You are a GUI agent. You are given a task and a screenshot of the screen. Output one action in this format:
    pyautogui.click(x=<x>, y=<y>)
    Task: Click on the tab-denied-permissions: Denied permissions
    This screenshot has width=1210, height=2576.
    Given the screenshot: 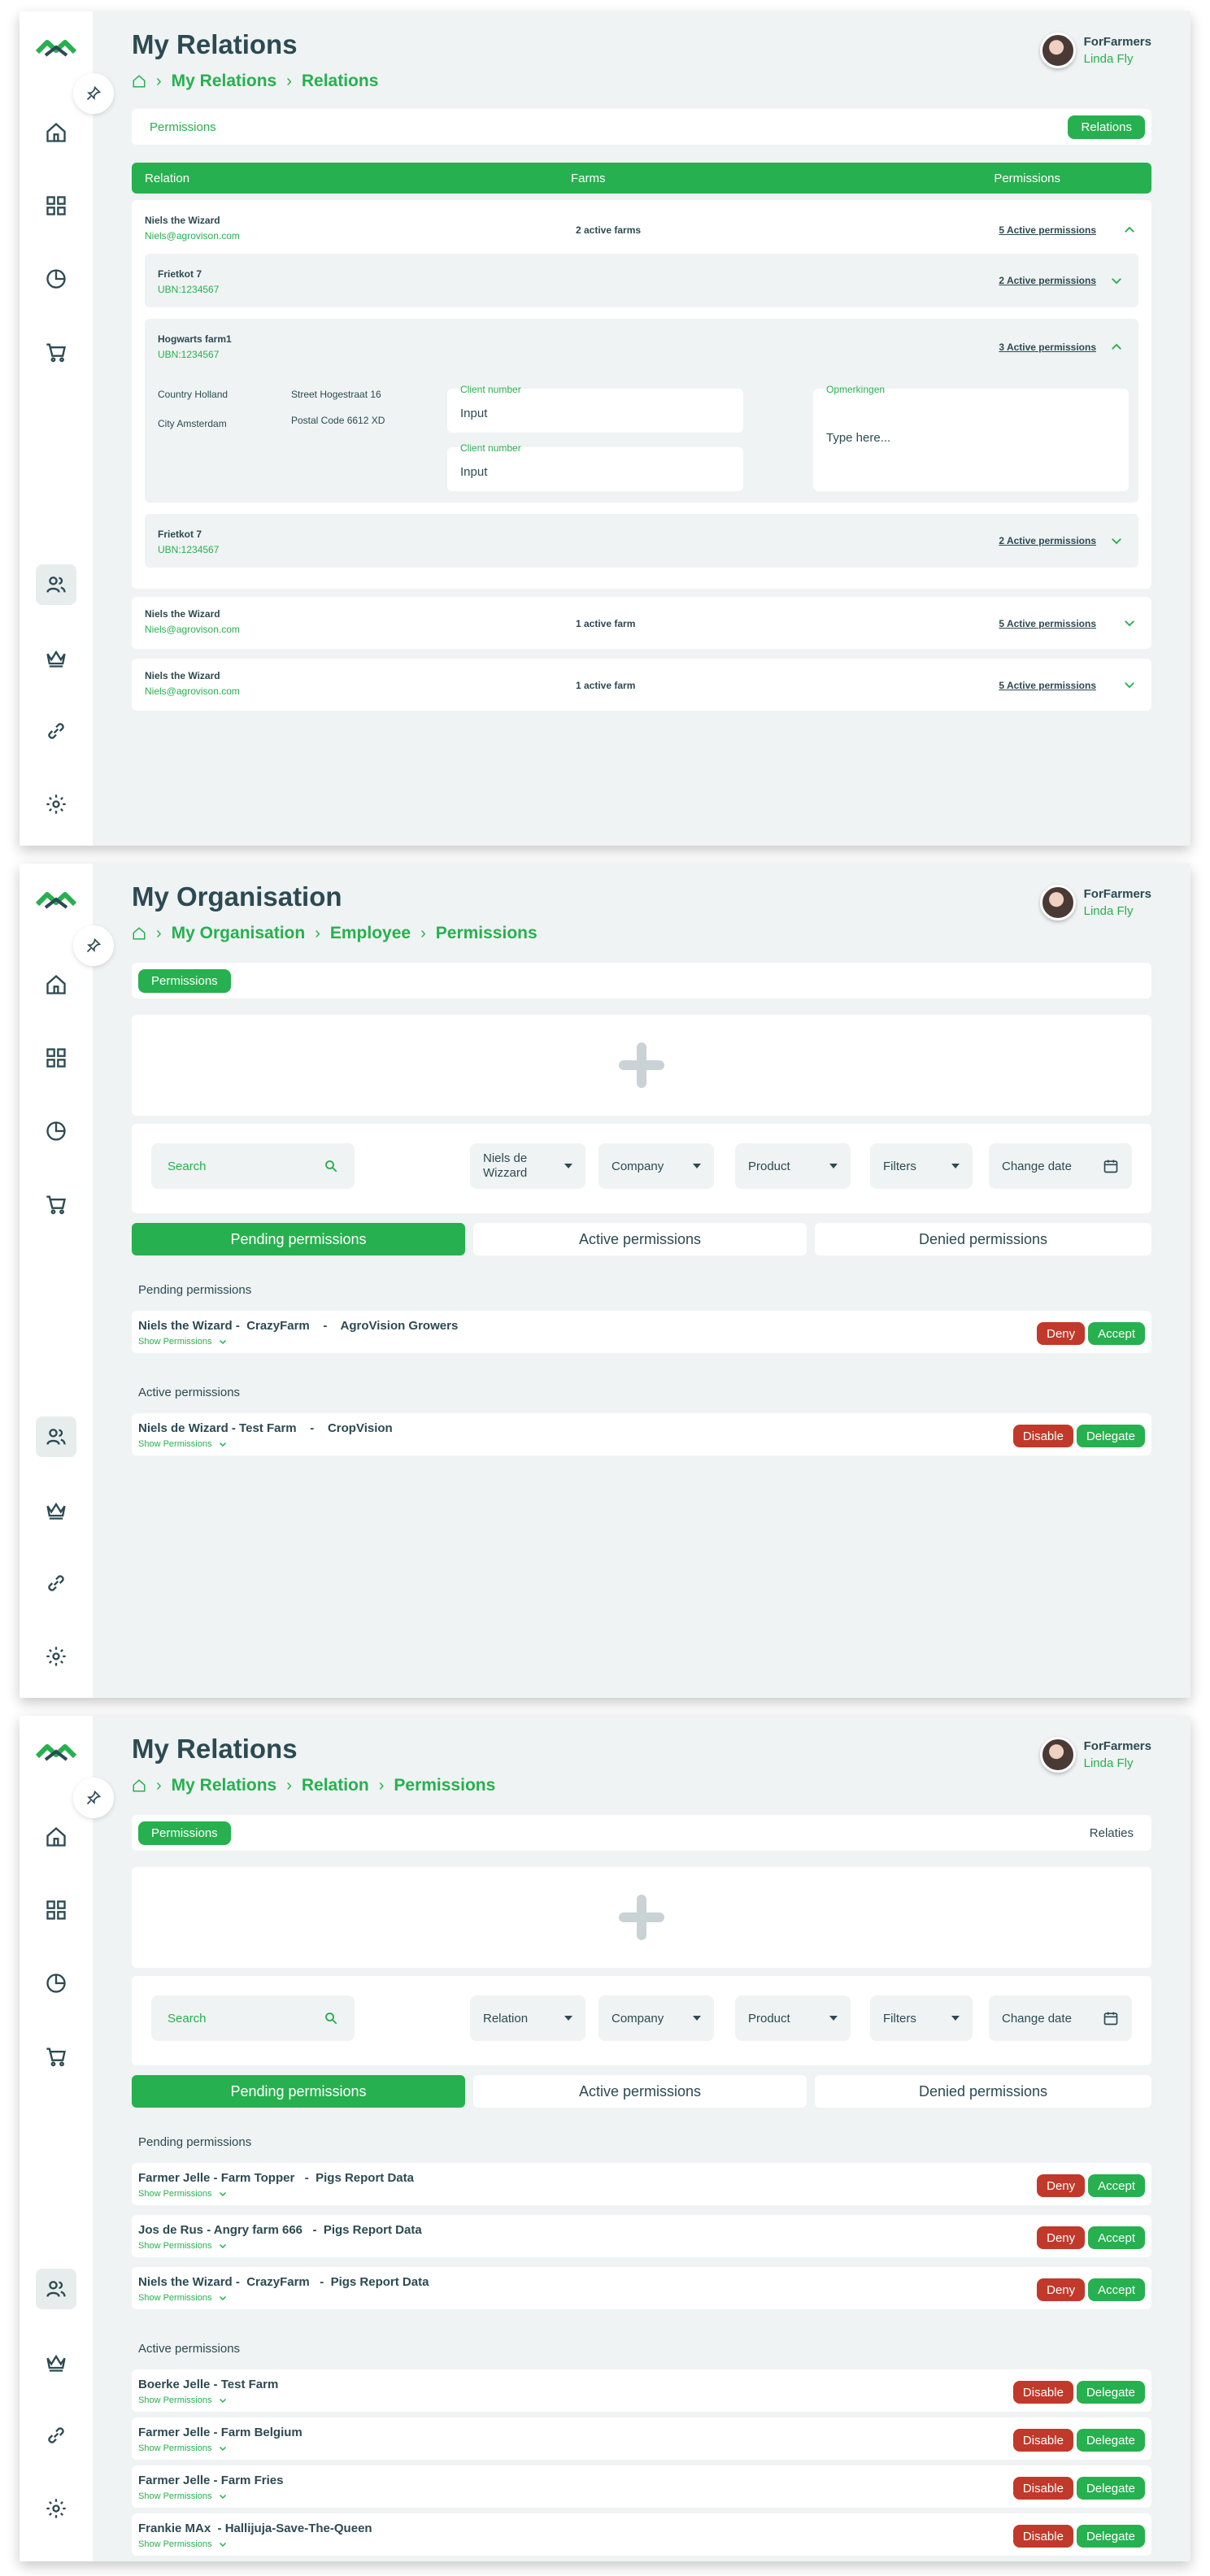 What is the action you would take?
    pyautogui.click(x=983, y=1239)
    